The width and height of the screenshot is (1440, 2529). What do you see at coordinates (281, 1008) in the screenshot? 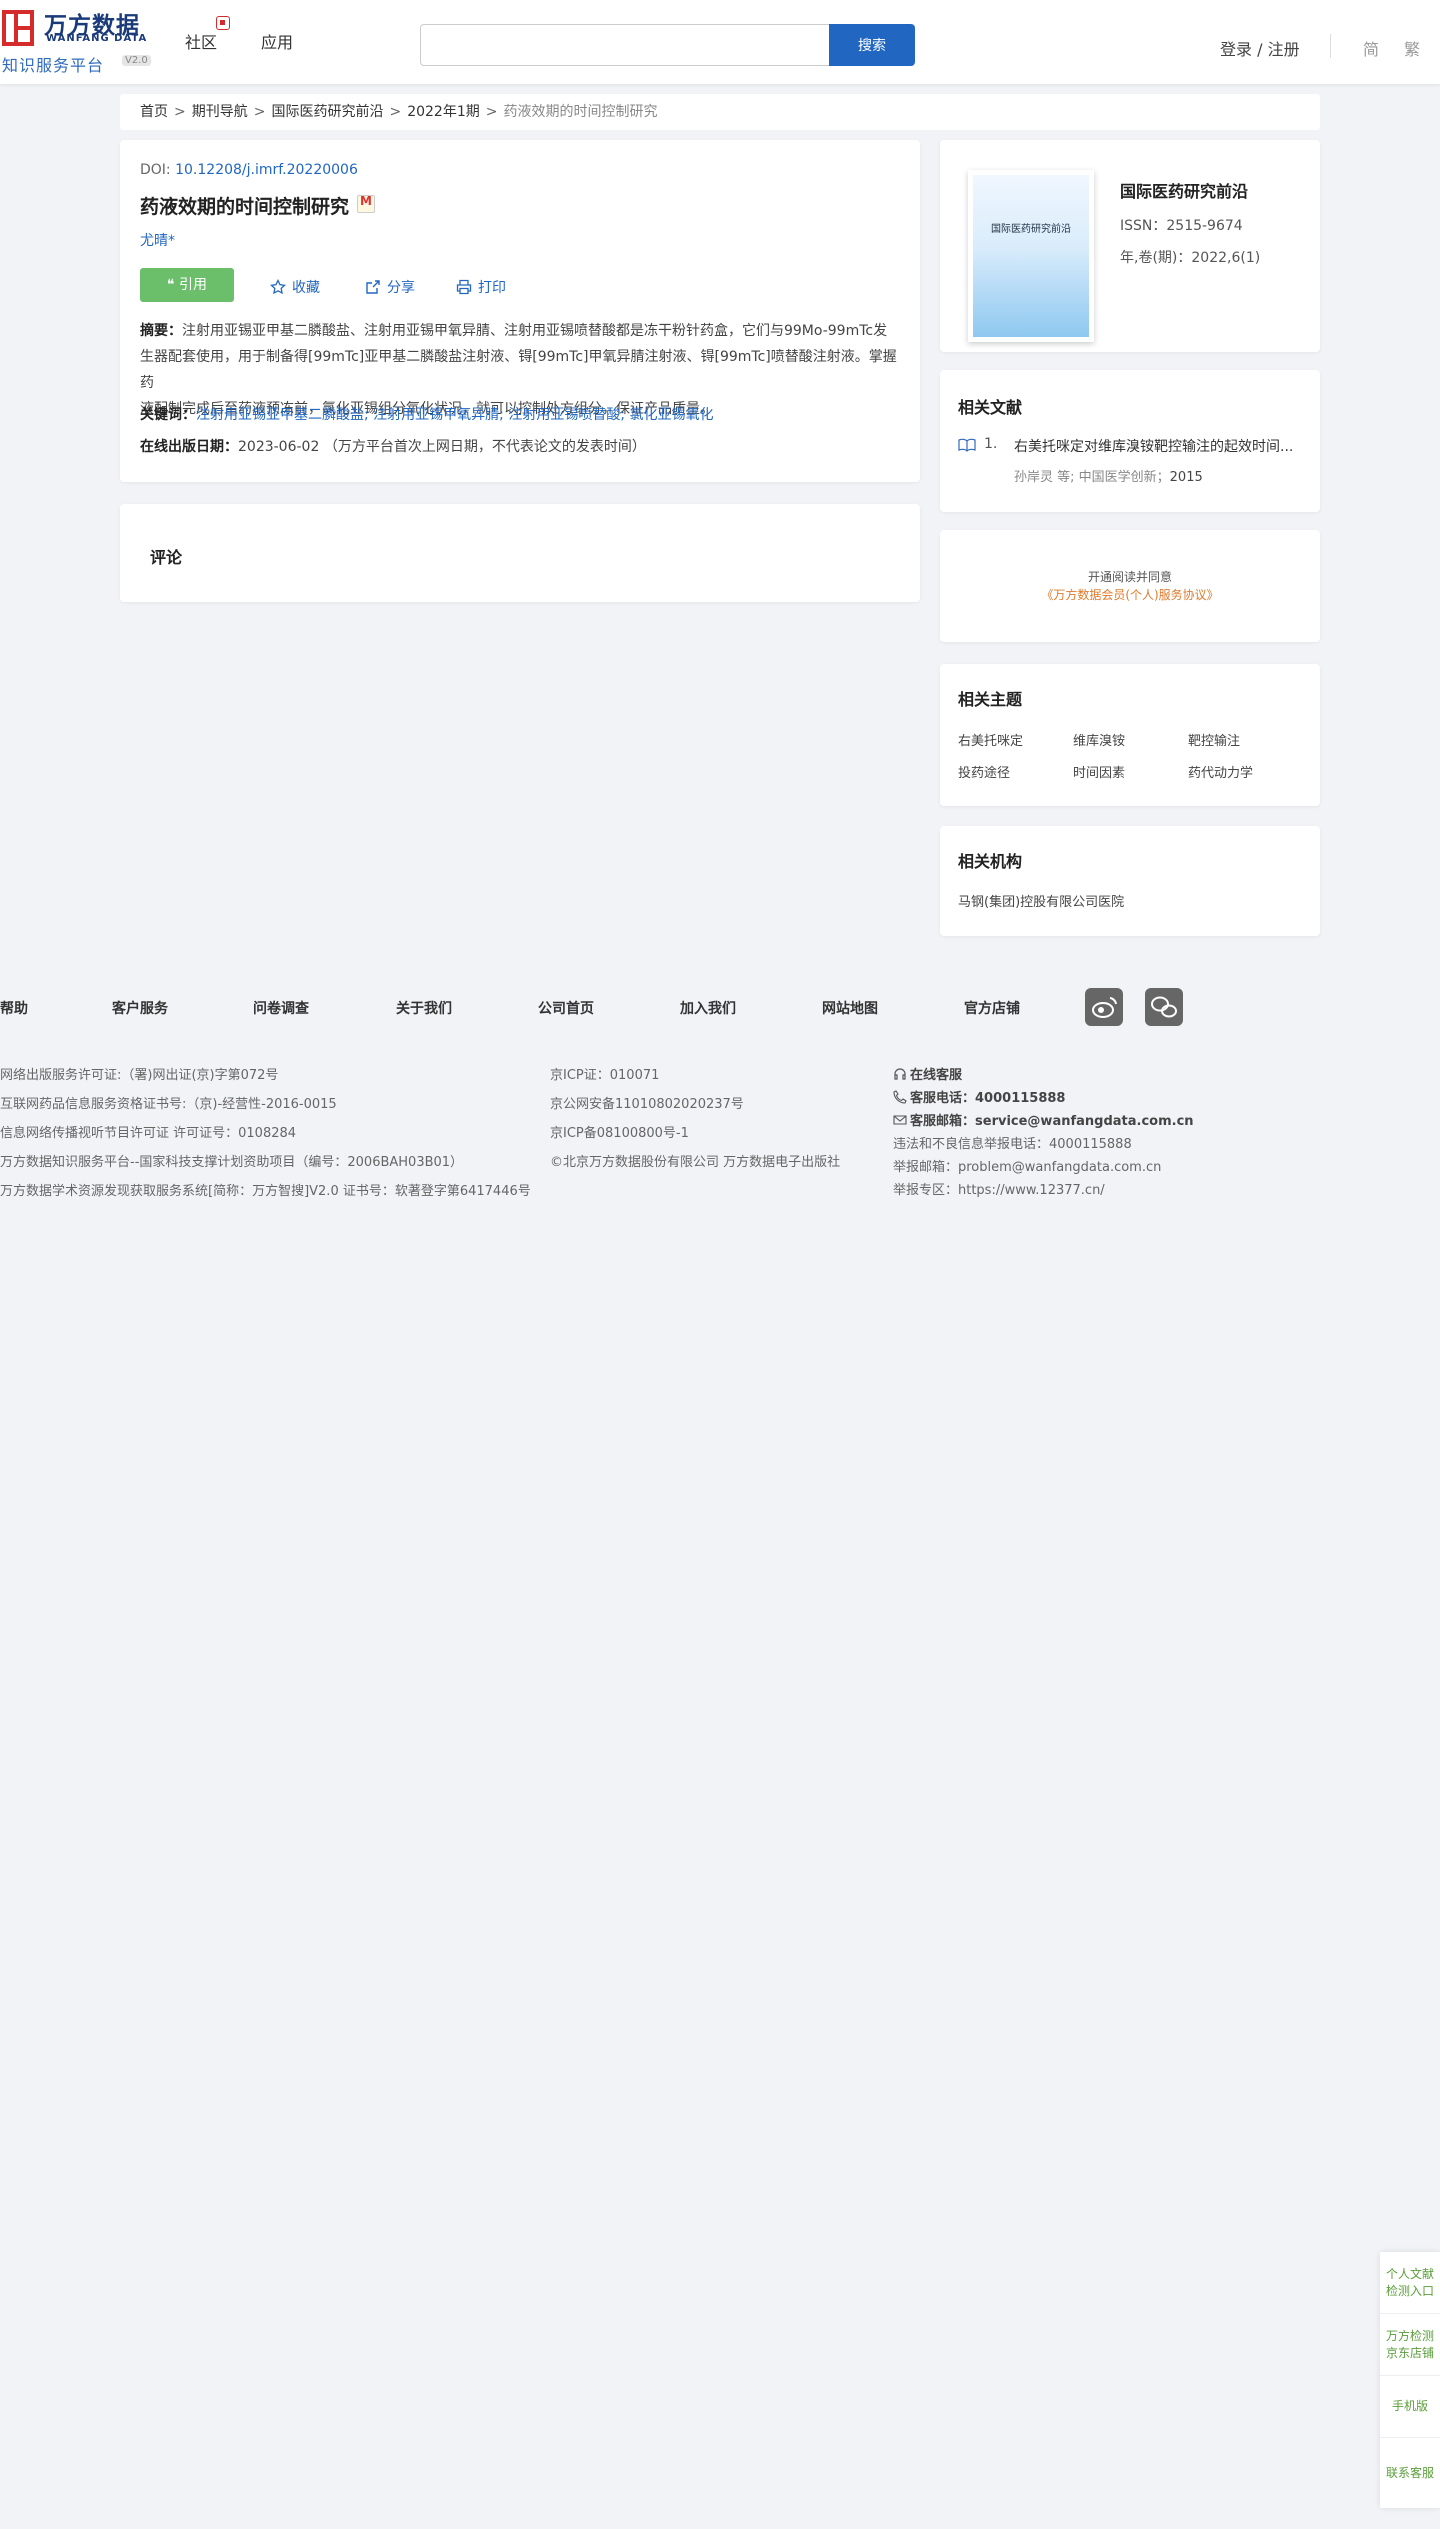
I see `footer-survey: 问卷调查` at bounding box center [281, 1008].